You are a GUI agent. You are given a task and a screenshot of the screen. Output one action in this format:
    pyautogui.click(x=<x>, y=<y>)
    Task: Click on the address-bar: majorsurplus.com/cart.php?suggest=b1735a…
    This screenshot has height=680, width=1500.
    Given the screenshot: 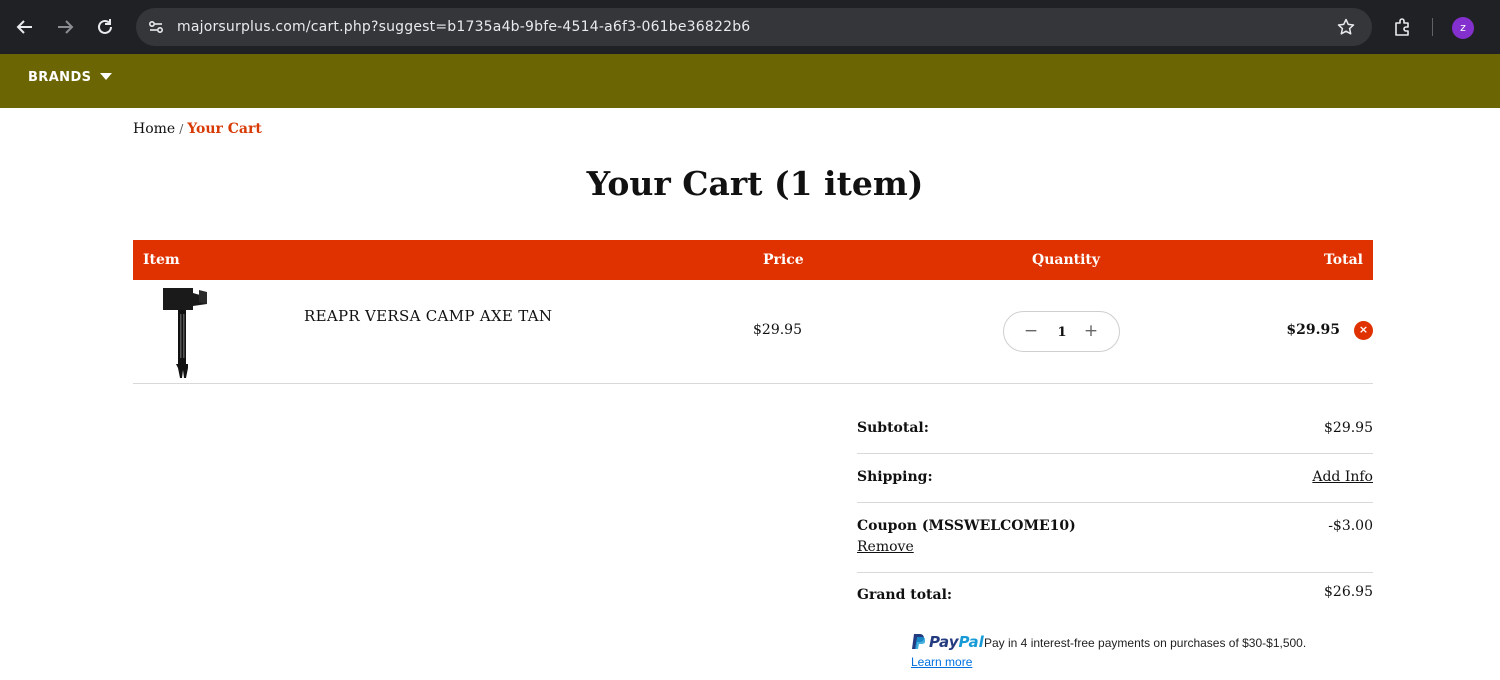 What is the action you would take?
    pyautogui.click(x=754, y=27)
    